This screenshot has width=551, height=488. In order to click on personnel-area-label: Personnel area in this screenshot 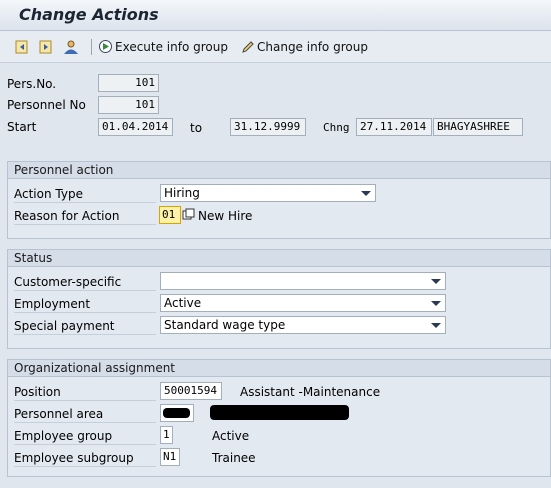, I will do `click(85, 414)`.